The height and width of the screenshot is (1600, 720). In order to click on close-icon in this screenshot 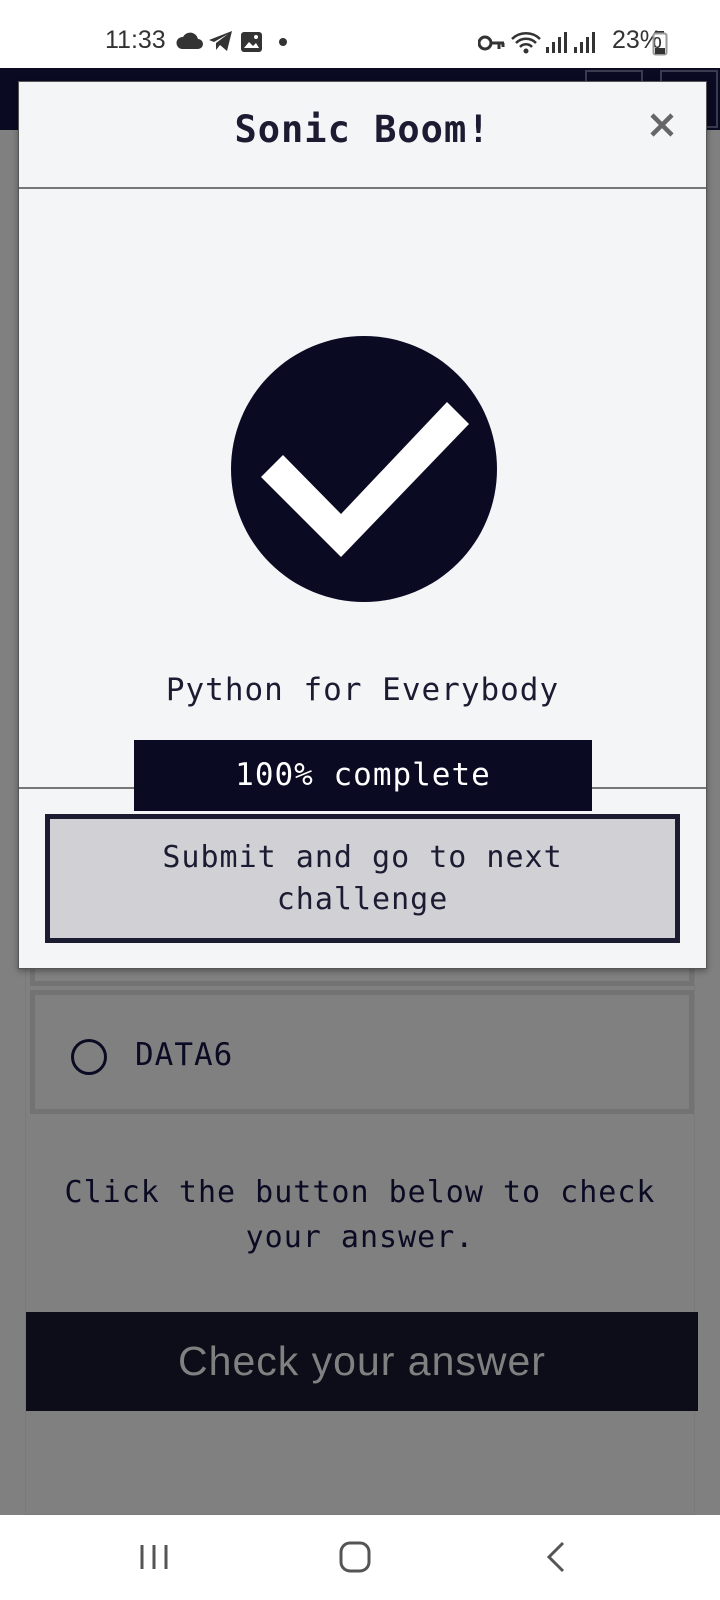, I will do `click(662, 125)`.